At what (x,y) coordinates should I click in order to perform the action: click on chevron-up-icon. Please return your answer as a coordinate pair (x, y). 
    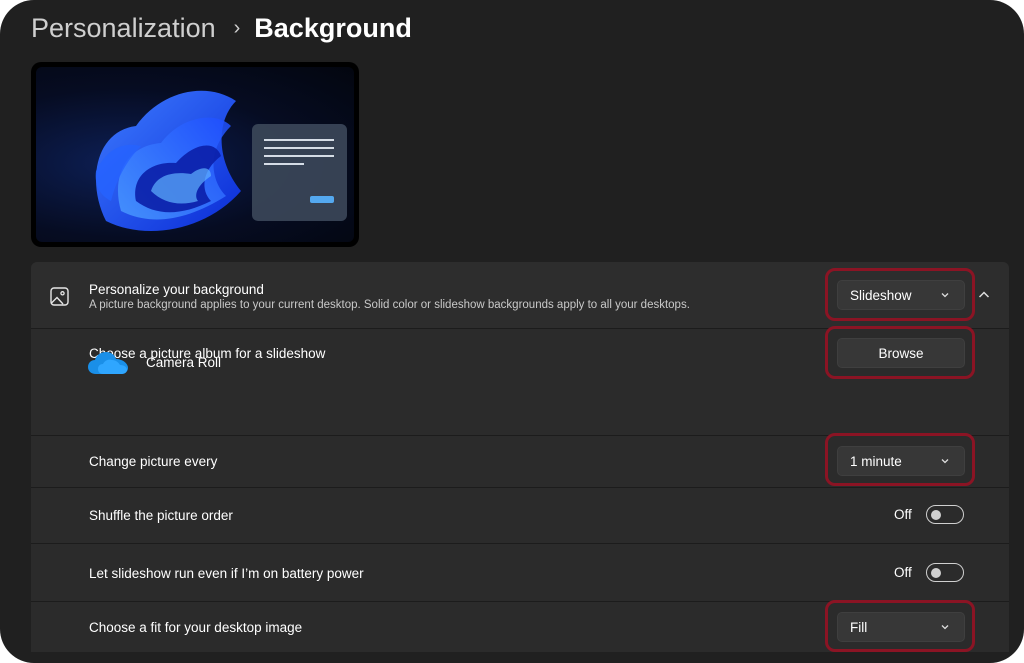
    Looking at the image, I should click on (984, 295).